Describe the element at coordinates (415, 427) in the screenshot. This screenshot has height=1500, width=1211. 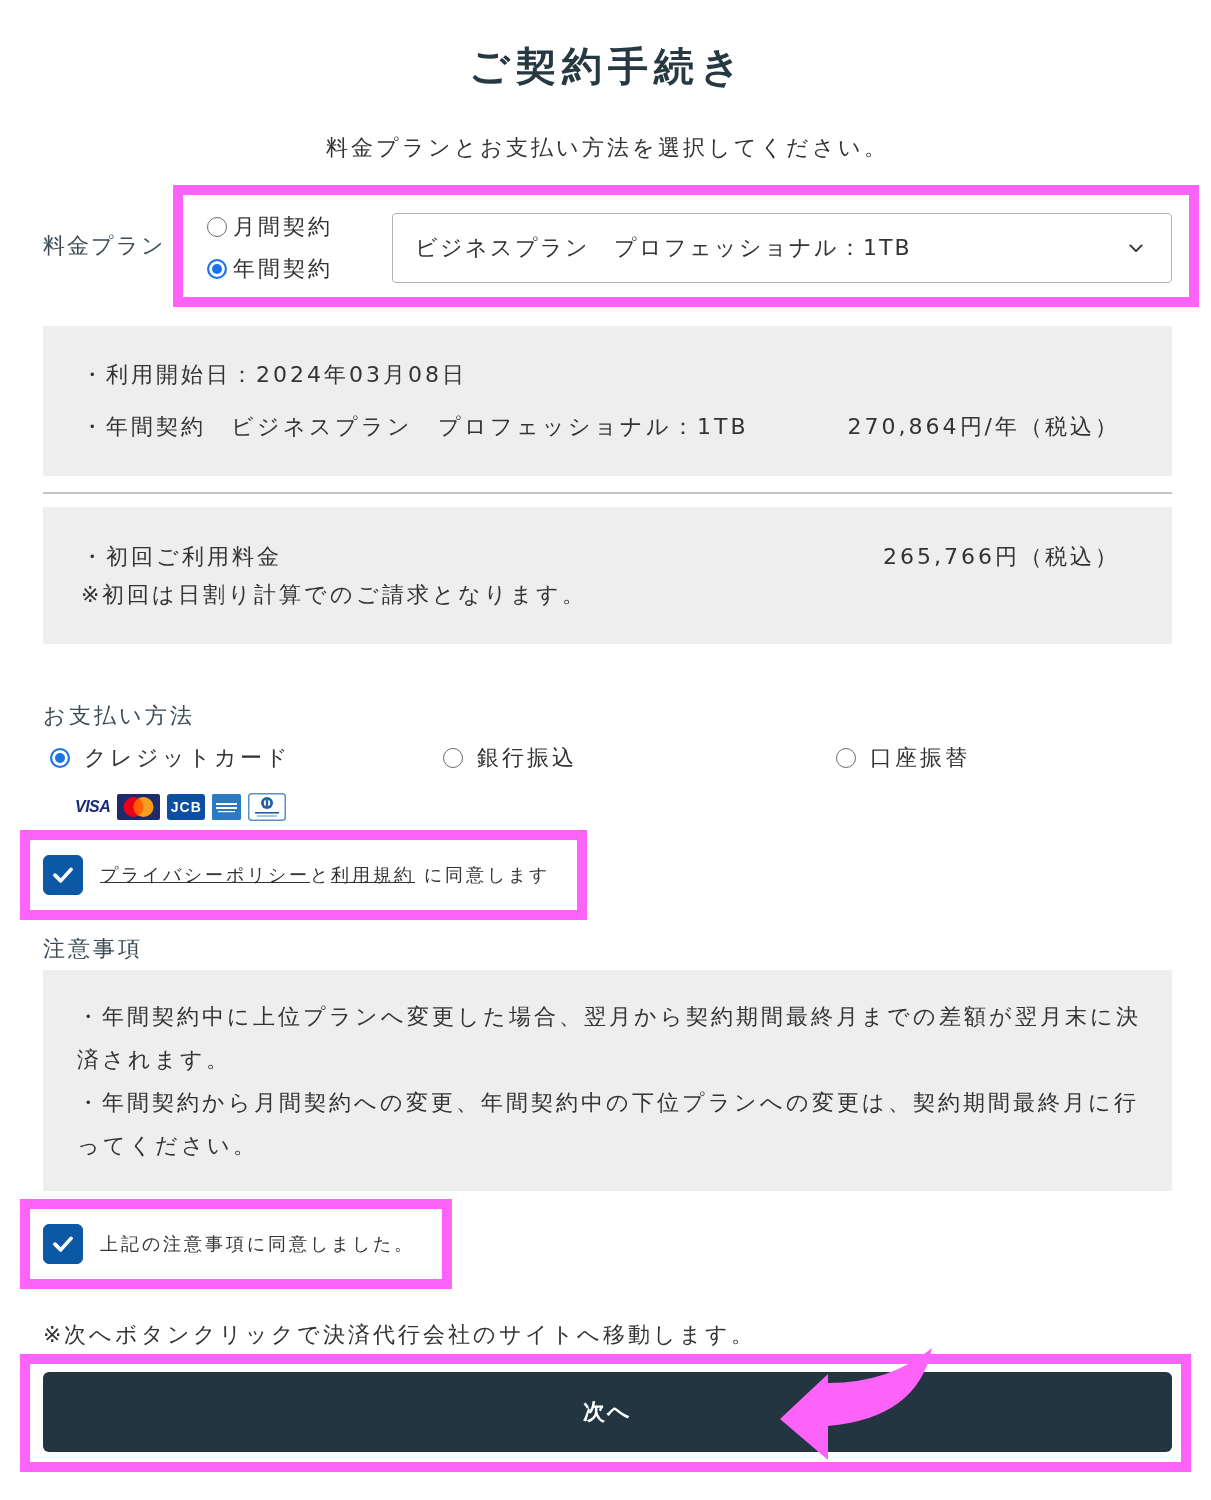
I see `summary-text: ・年間契約 ビジネスプラン プロフェッショナル：1TB` at that location.